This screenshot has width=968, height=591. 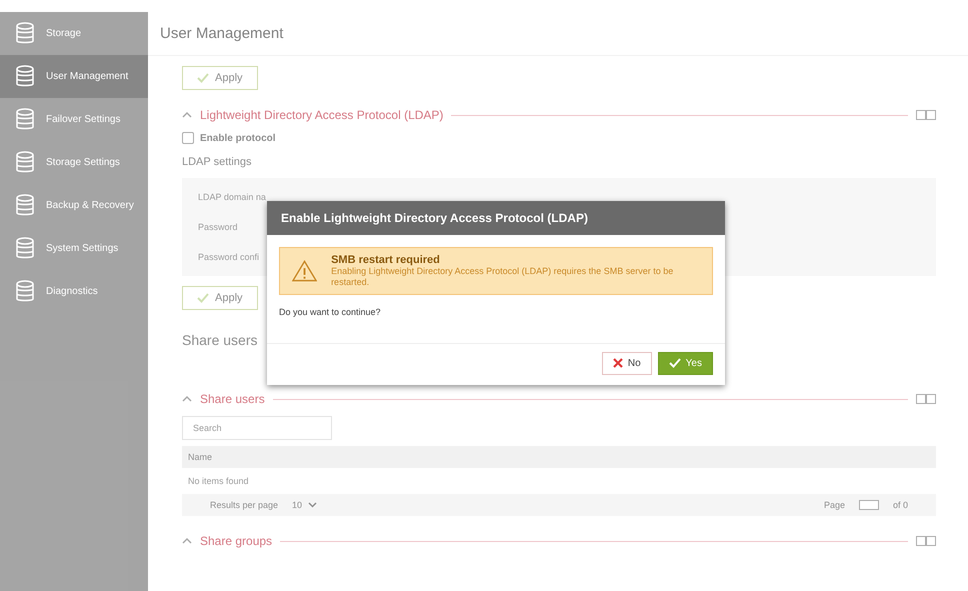 What do you see at coordinates (232, 399) in the screenshot?
I see `section-title: Share users` at bounding box center [232, 399].